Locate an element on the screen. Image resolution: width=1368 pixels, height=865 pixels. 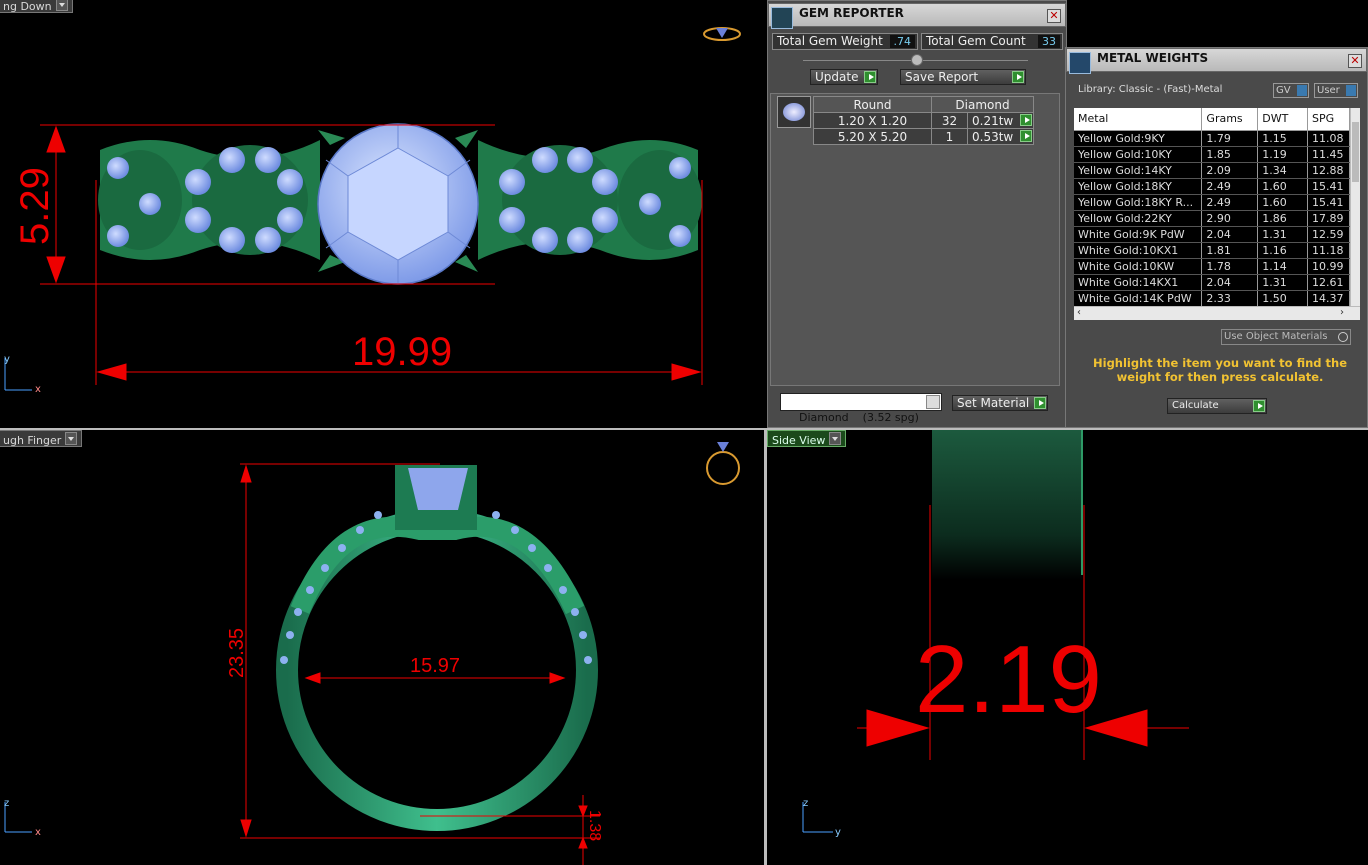
metal-row: White Gold:14K PdW 2.33 1.50 14.37 is located at coordinates (1212, 298).